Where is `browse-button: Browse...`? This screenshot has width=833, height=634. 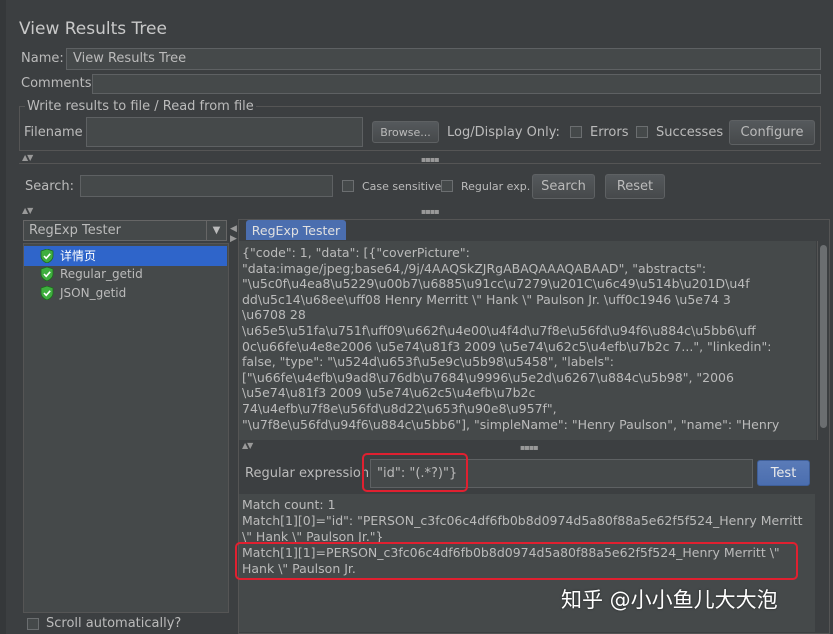 browse-button: Browse... is located at coordinates (405, 132).